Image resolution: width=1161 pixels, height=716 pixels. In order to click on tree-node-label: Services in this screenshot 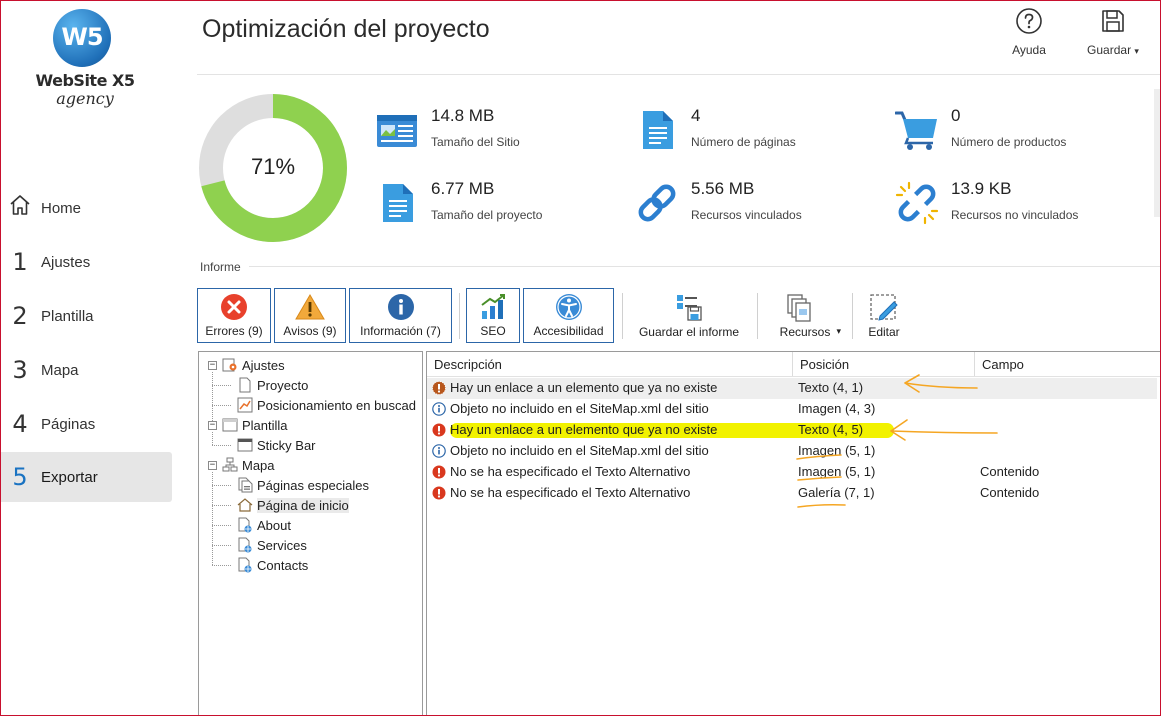, I will do `click(282, 545)`.